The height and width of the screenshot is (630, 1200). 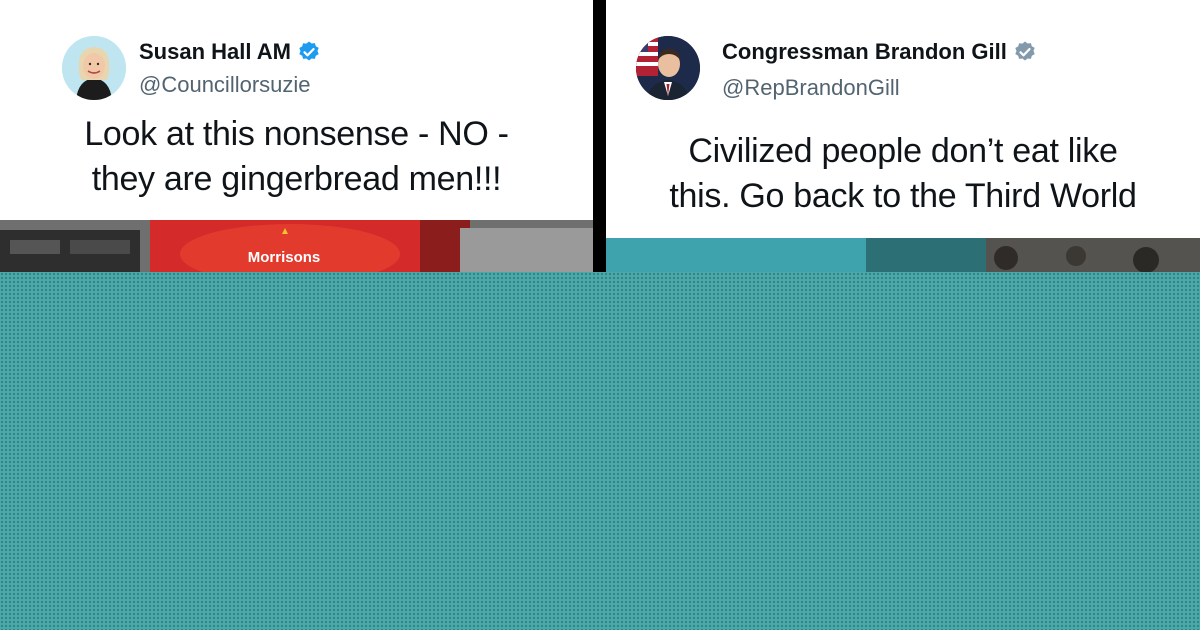 What do you see at coordinates (864, 52) in the screenshot?
I see `display-name: Congressman Brandon Gill` at bounding box center [864, 52].